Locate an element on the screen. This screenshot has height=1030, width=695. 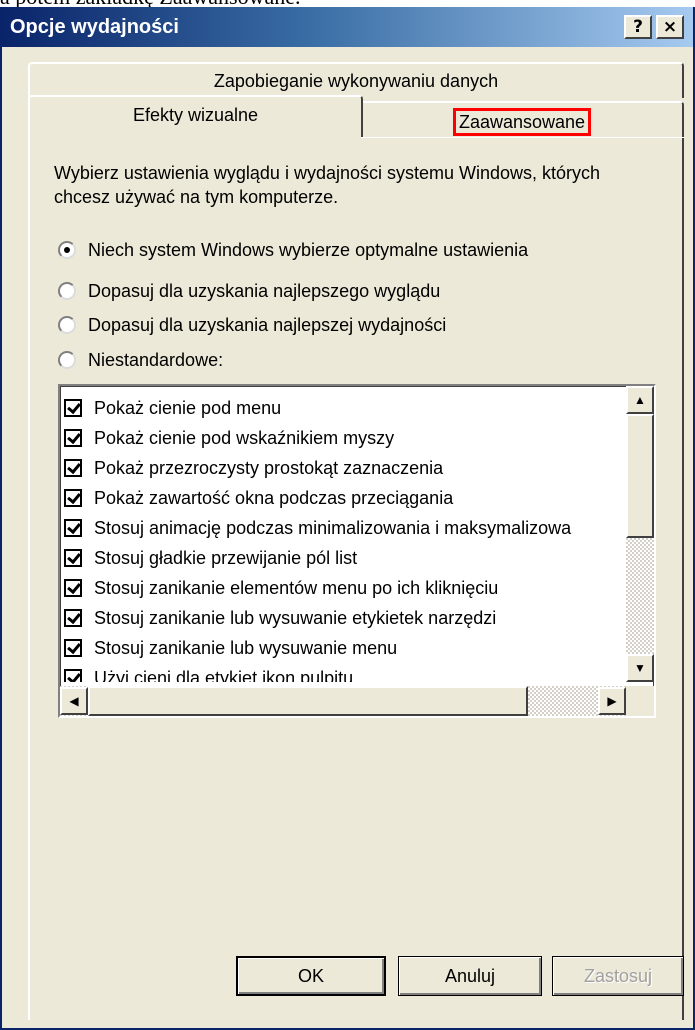
list-item: Pokaż cienie pod menu is located at coordinates (172, 408).